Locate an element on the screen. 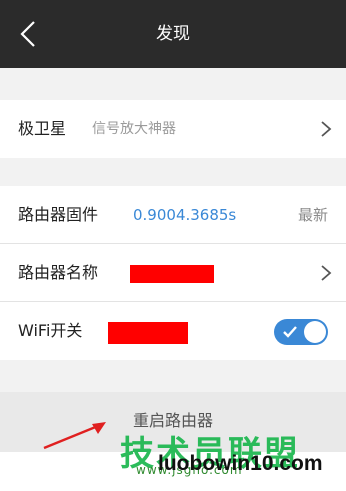  wifi-label: WiFi开关 is located at coordinates (50, 330).